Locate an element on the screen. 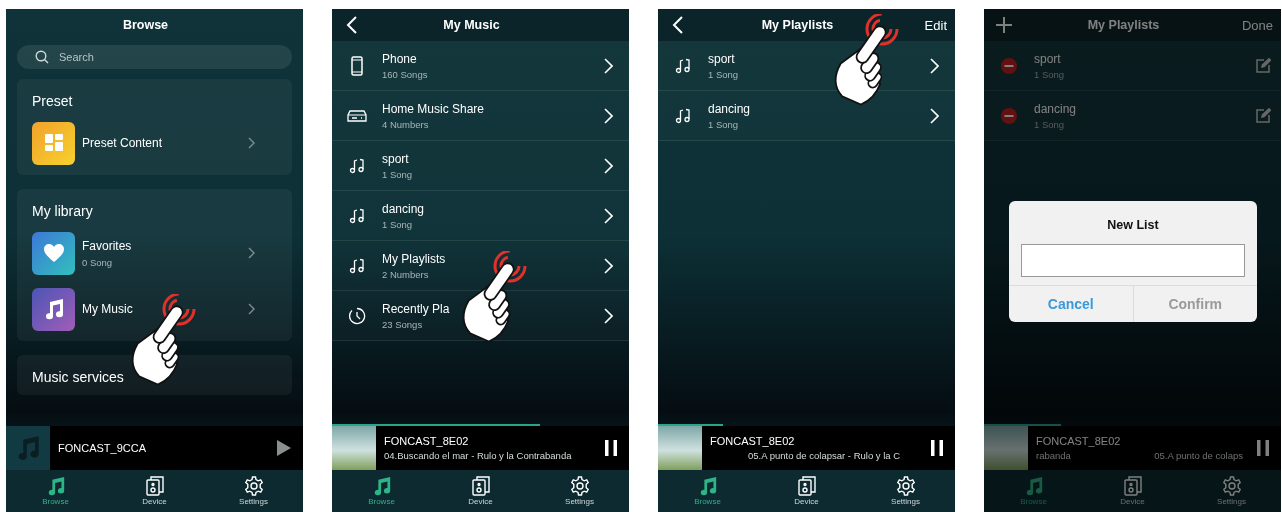 The image size is (1282, 512). dialog-title: New List is located at coordinates (1133, 225).